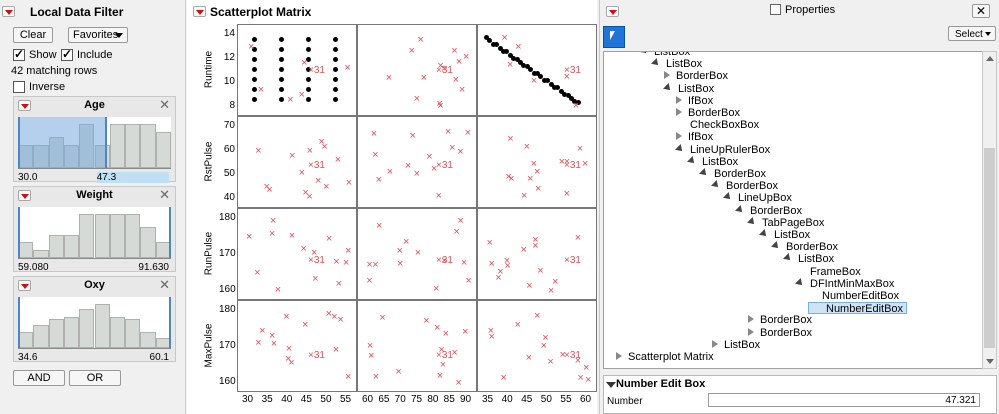  What do you see at coordinates (665, 357) in the screenshot?
I see `tree-node: Scatterplot Matrix` at bounding box center [665, 357].